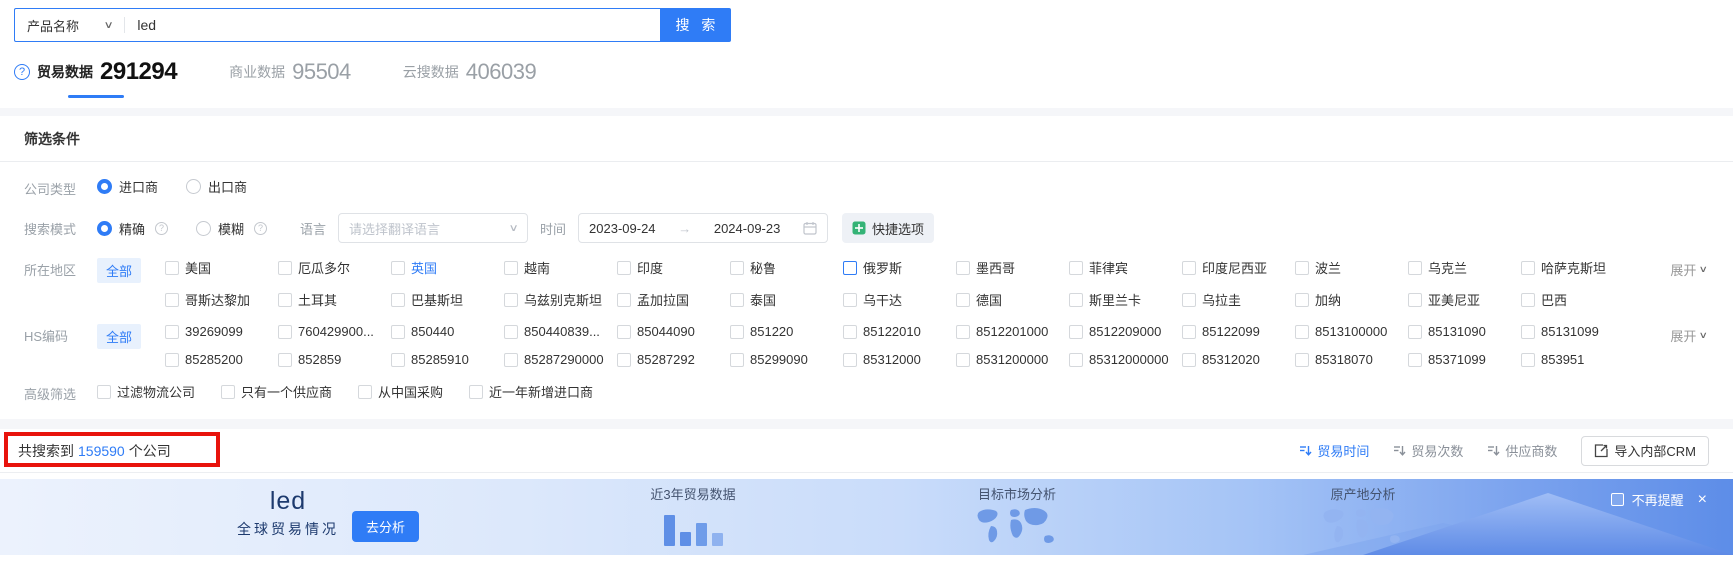 This screenshot has width=1733, height=570. I want to click on hs-code-checkbox-item: 8531200000, so click(1012, 359).